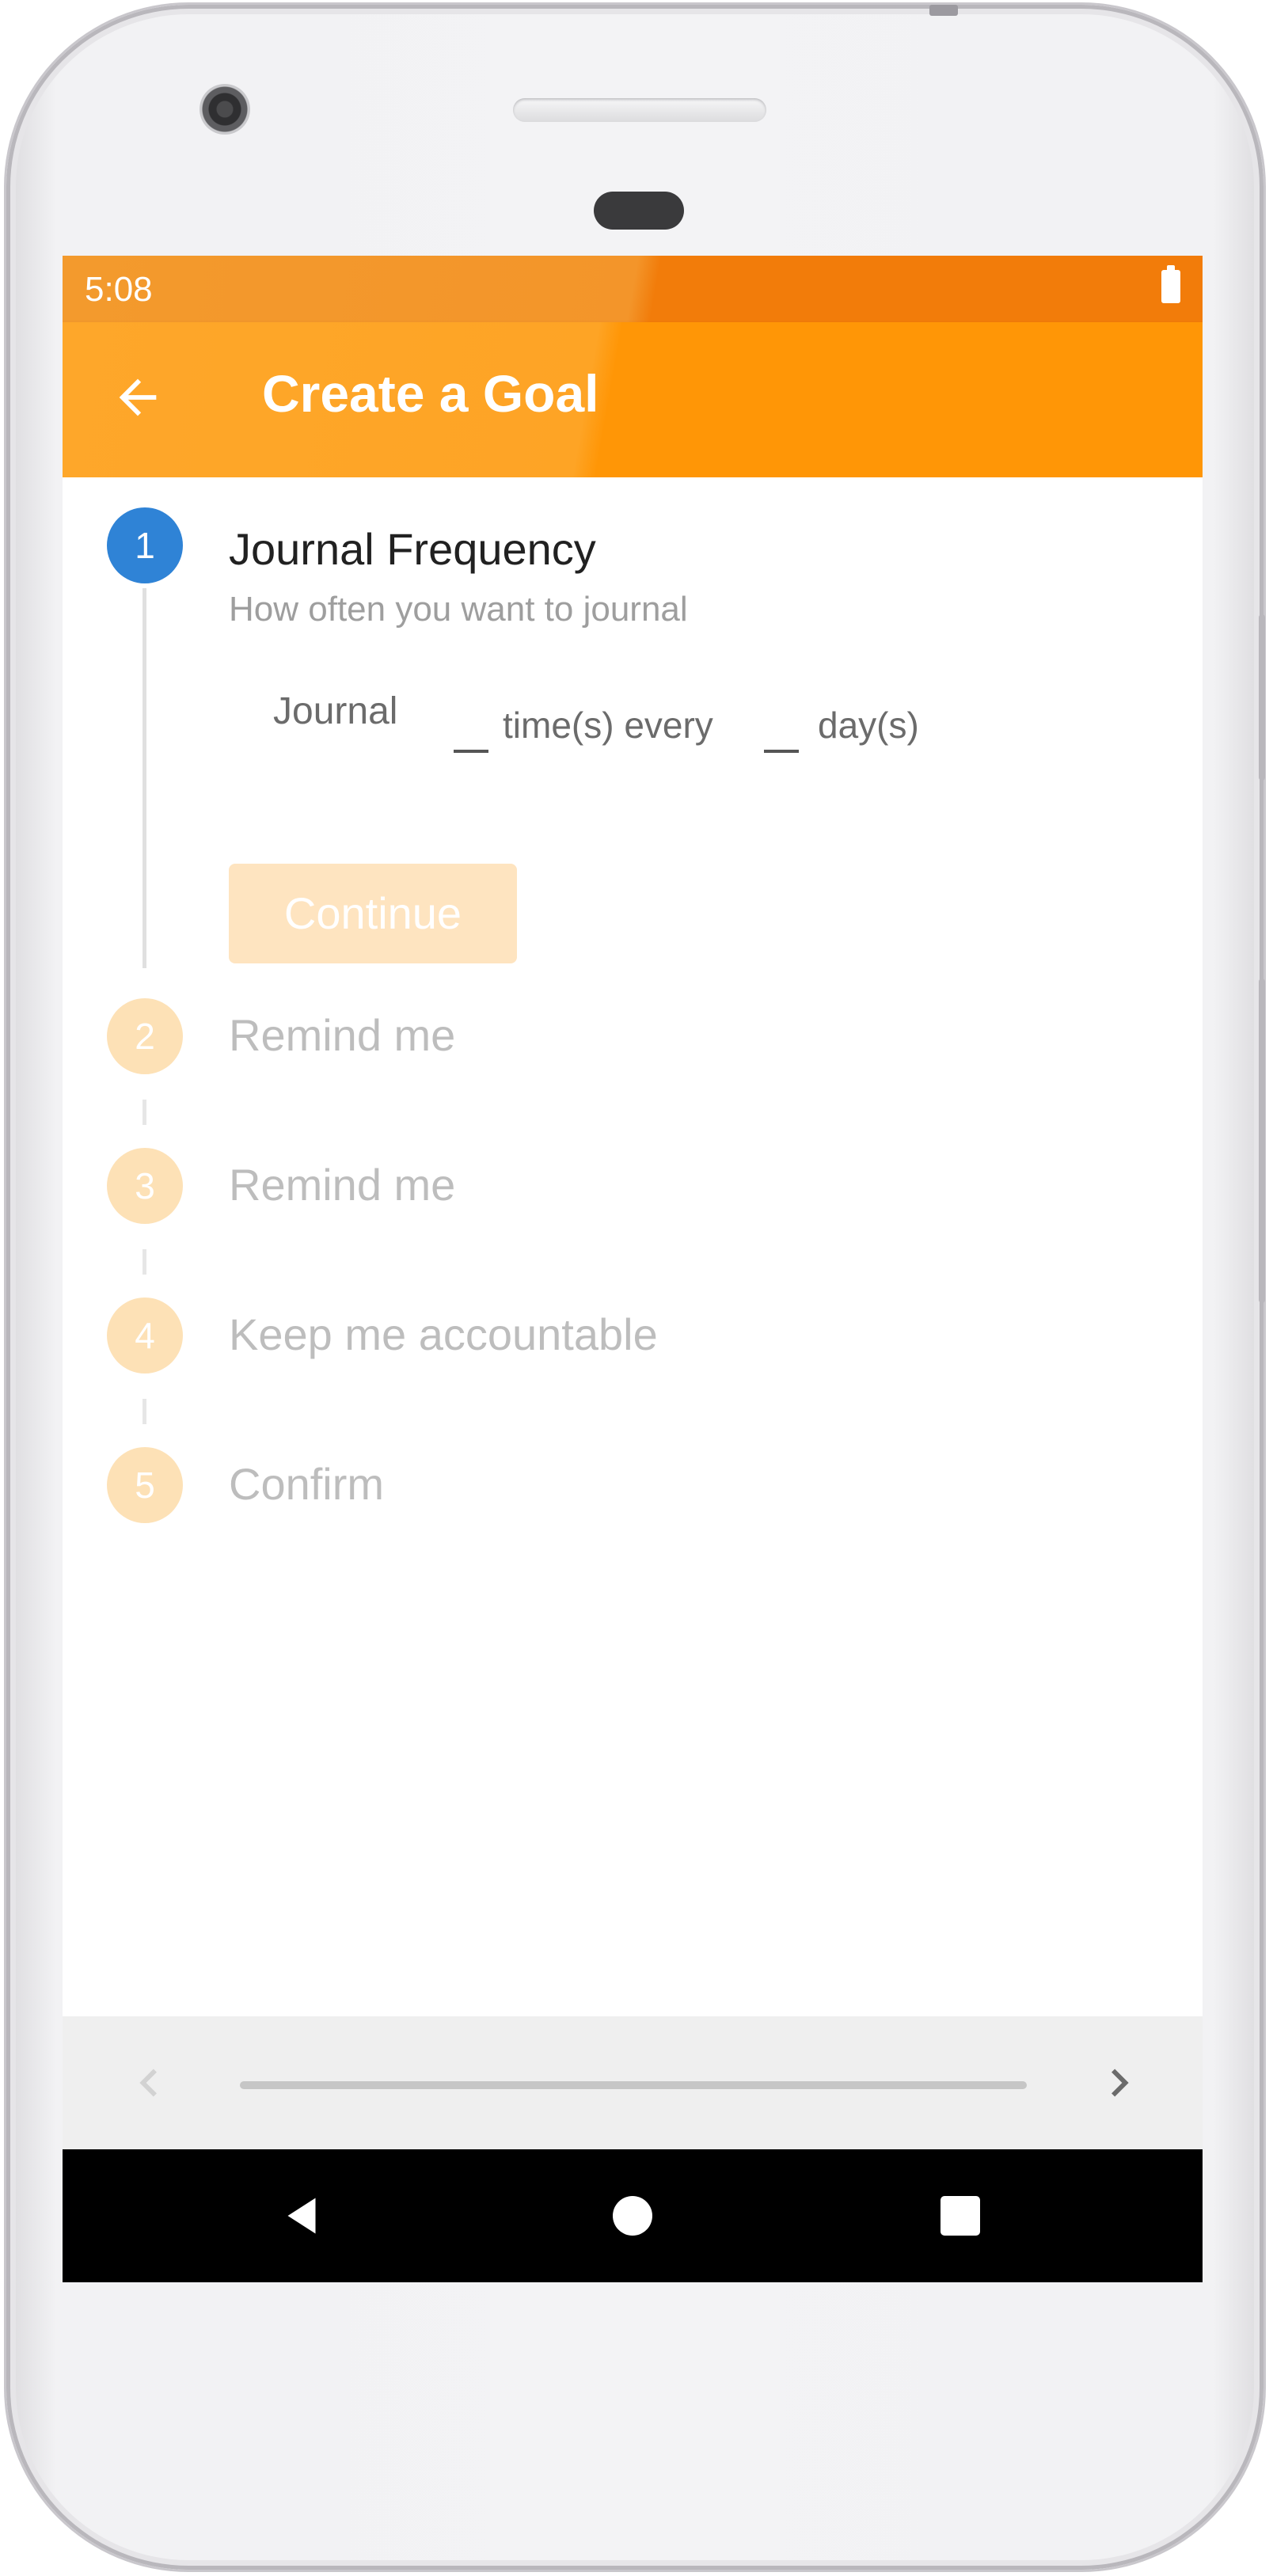 This screenshot has width=1273, height=2576. I want to click on frequency-suffix: day(s), so click(868, 726).